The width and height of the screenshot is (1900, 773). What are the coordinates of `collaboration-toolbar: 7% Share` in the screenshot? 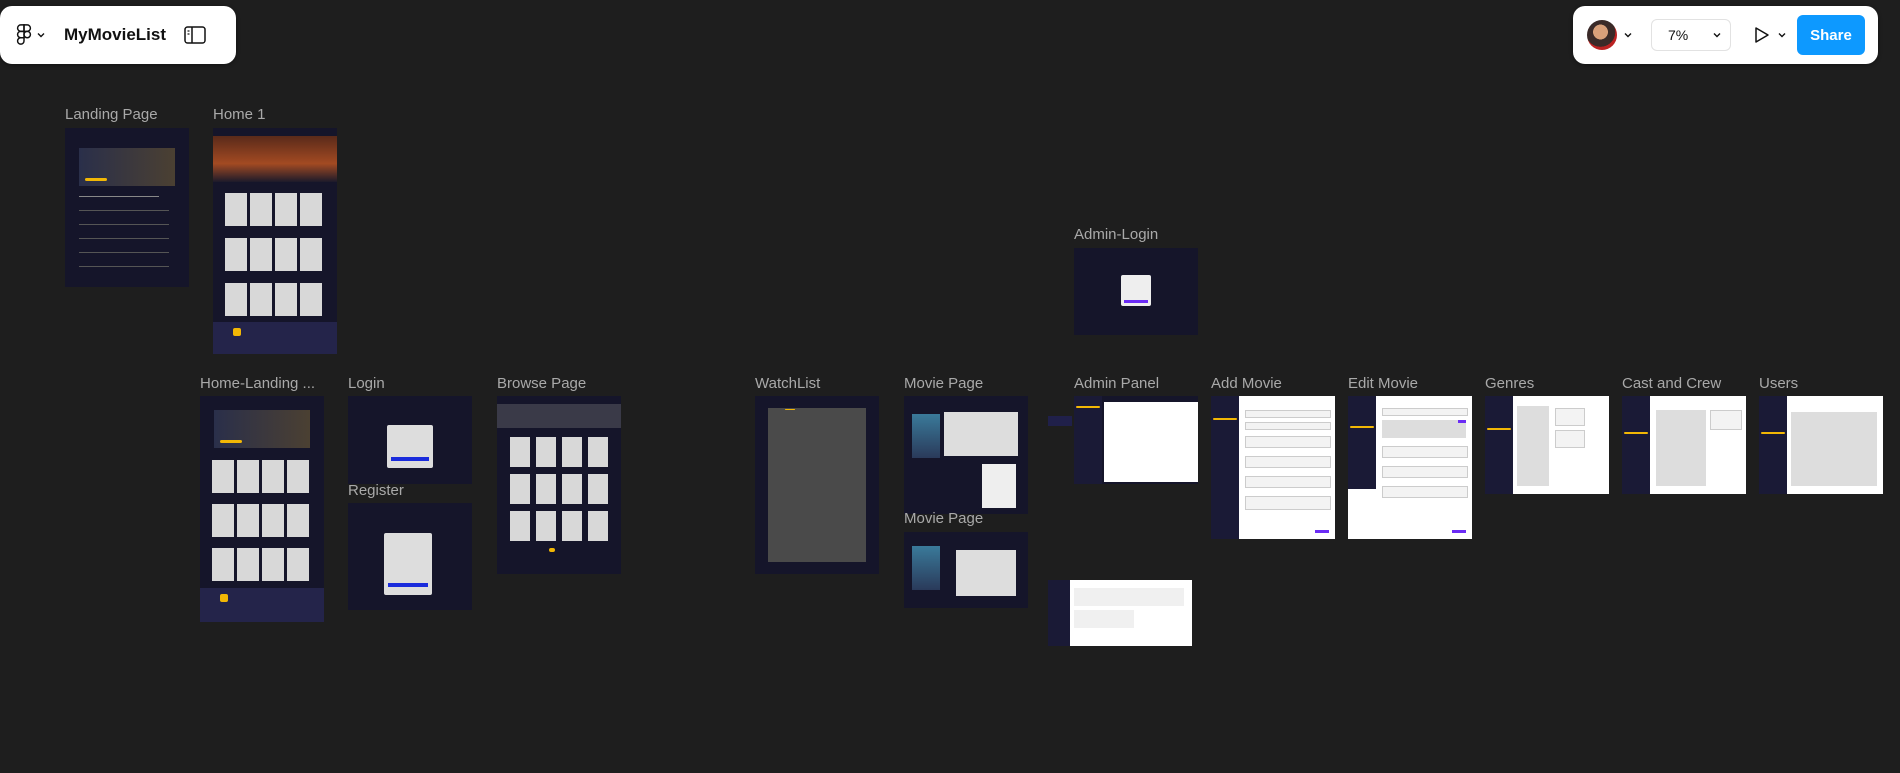 It's located at (1725, 35).